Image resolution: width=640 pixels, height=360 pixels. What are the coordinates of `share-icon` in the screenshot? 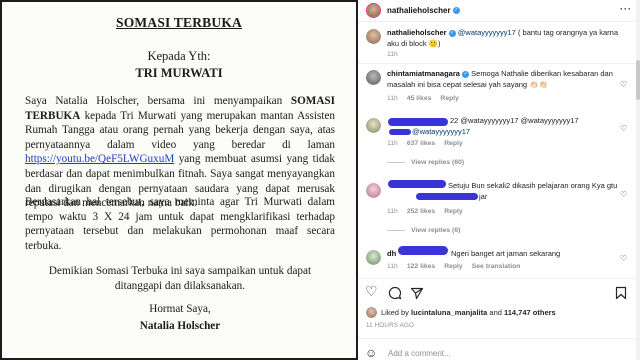 It's located at (417, 291).